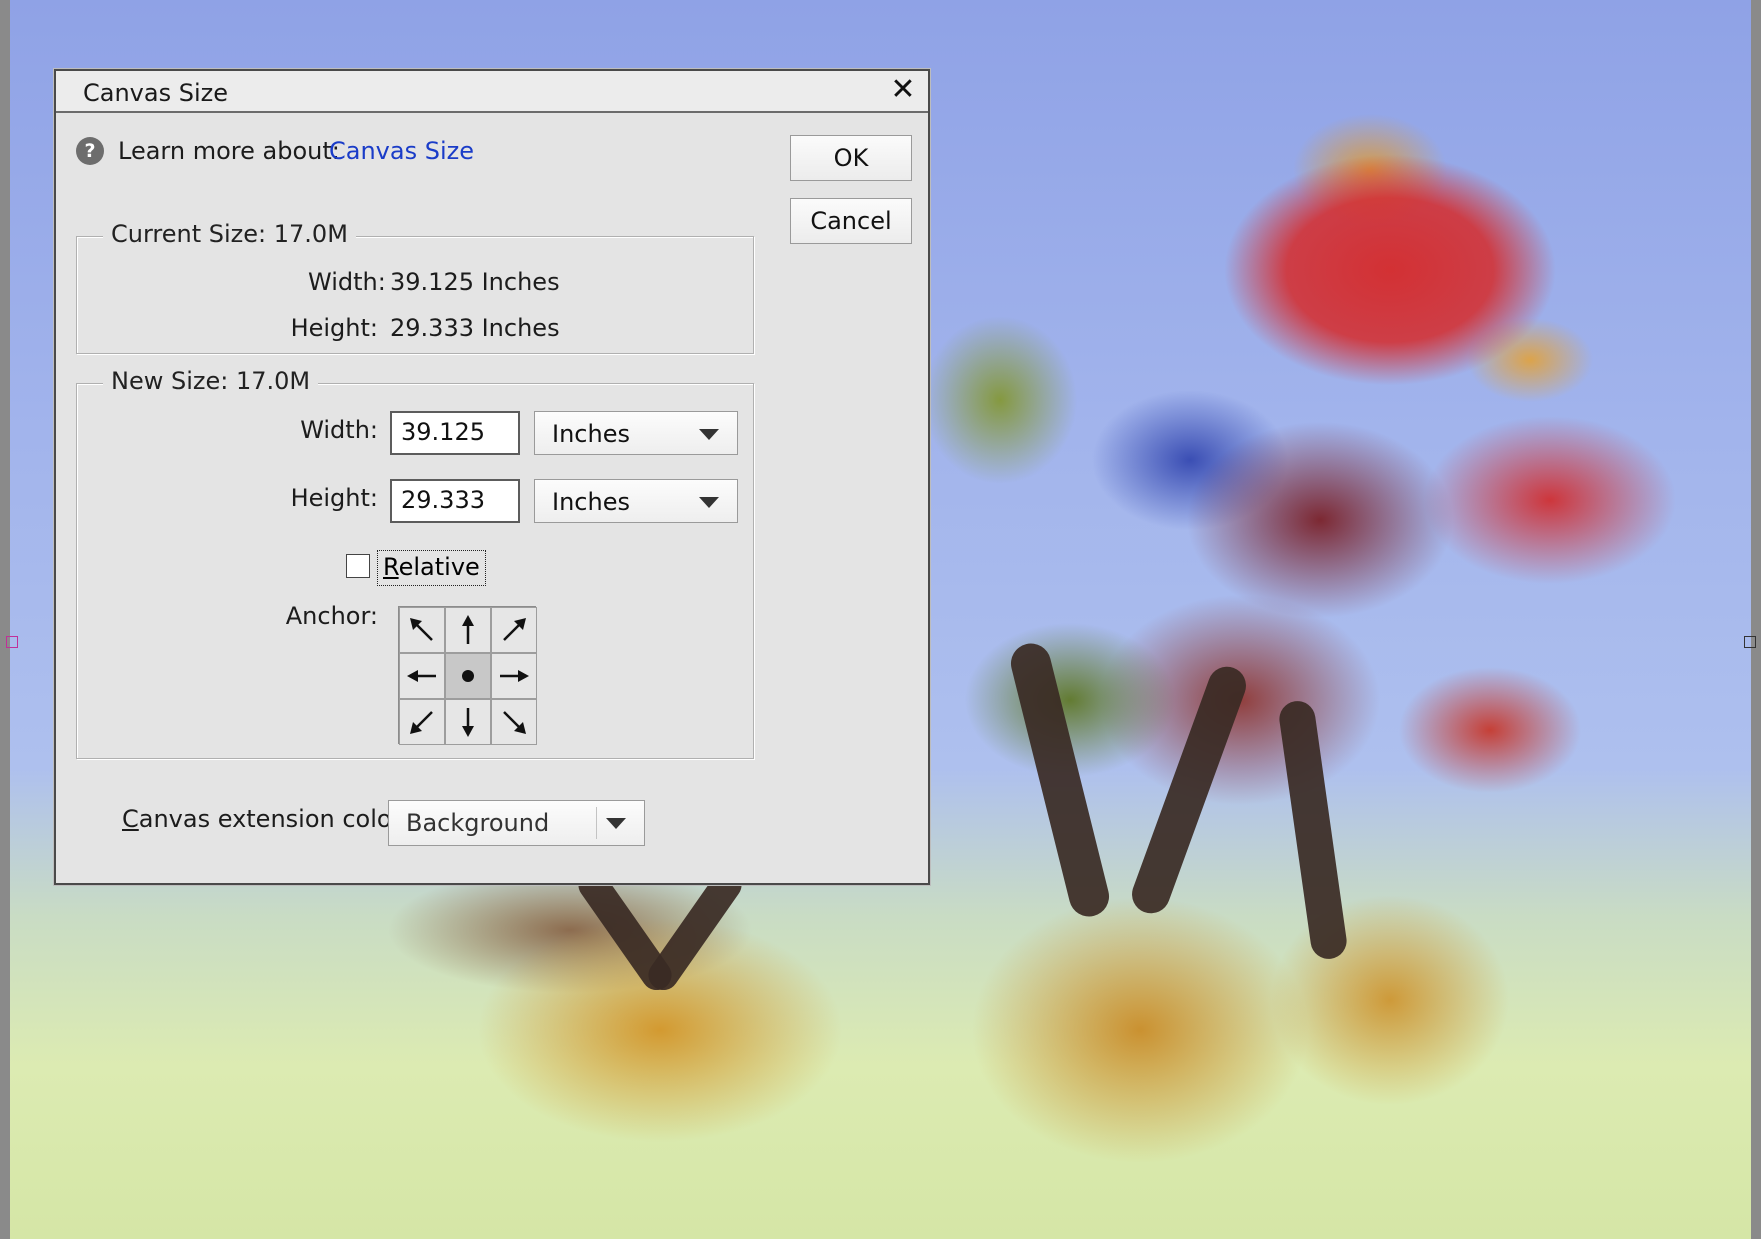 The image size is (1761, 1239). I want to click on anchor-top, so click(468, 630).